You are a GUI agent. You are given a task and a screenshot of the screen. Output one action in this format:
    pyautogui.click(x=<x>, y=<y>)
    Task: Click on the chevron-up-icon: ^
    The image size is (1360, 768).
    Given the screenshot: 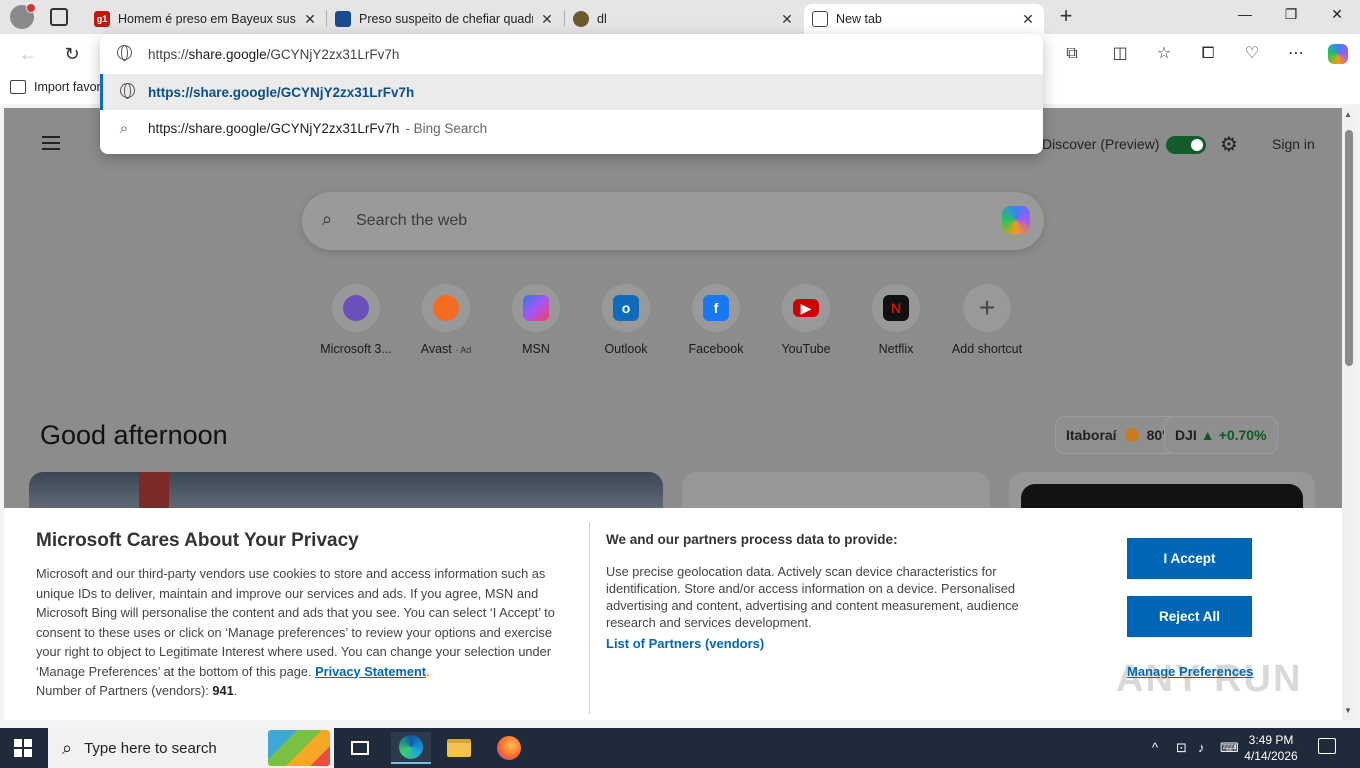 What is the action you would take?
    pyautogui.click(x=1155, y=747)
    